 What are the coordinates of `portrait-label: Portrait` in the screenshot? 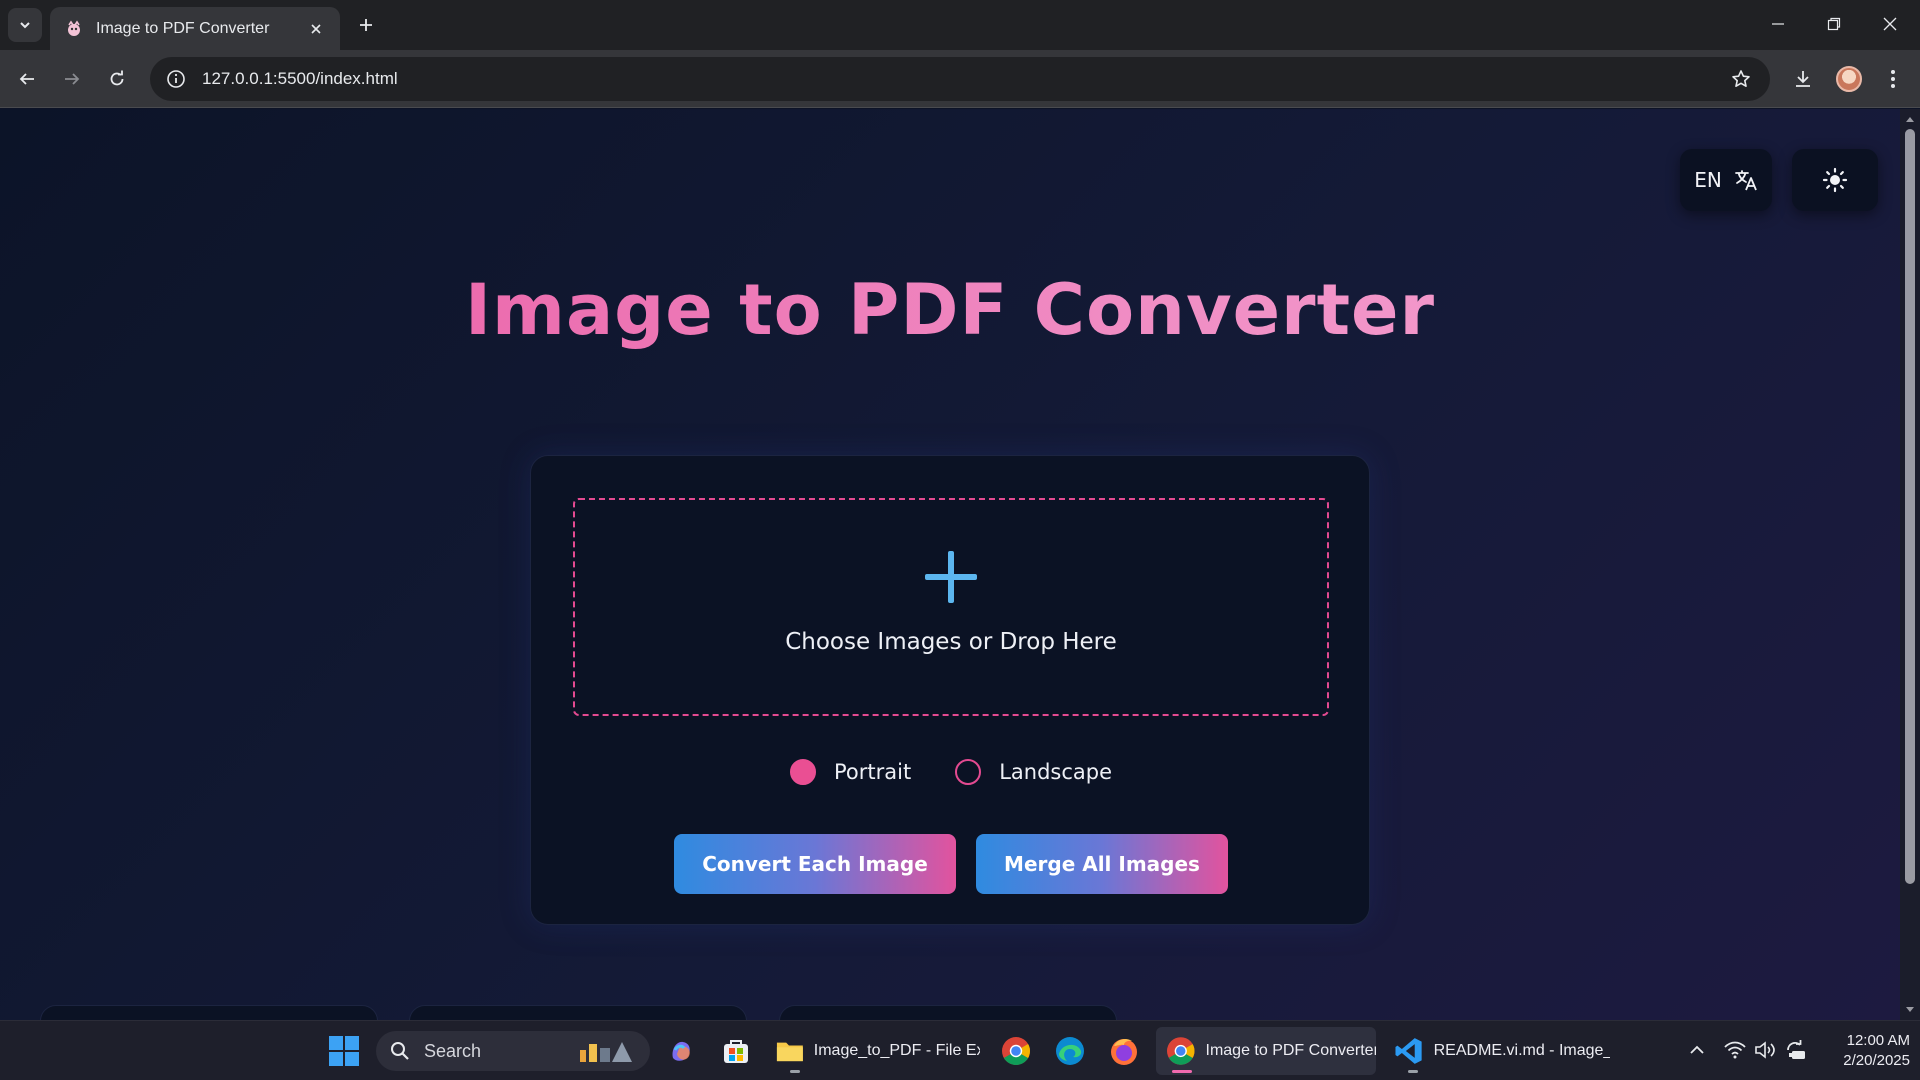 It's located at (872, 772).